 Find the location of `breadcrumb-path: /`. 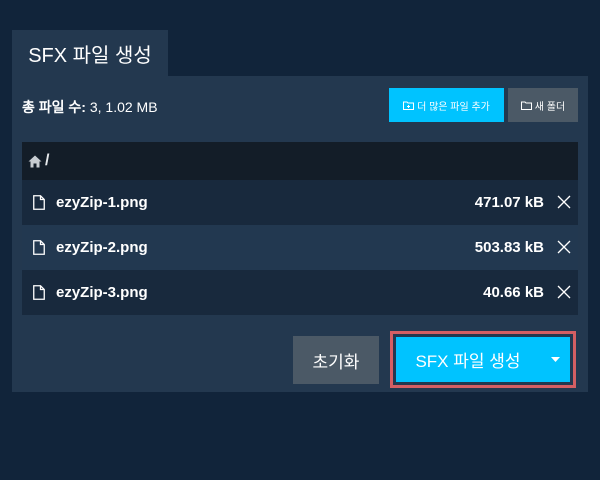

breadcrumb-path: / is located at coordinates (47, 161).